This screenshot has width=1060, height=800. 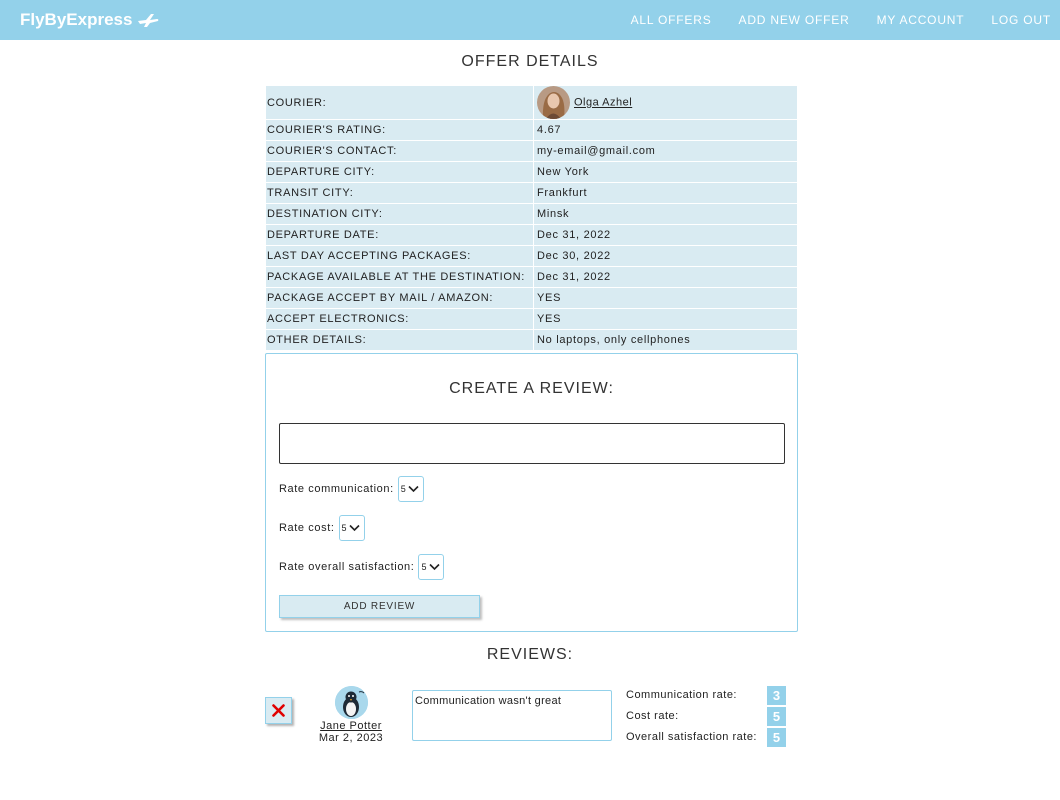 I want to click on detail-row-courier: COURIER: Olga Azhel, so click(x=531, y=102).